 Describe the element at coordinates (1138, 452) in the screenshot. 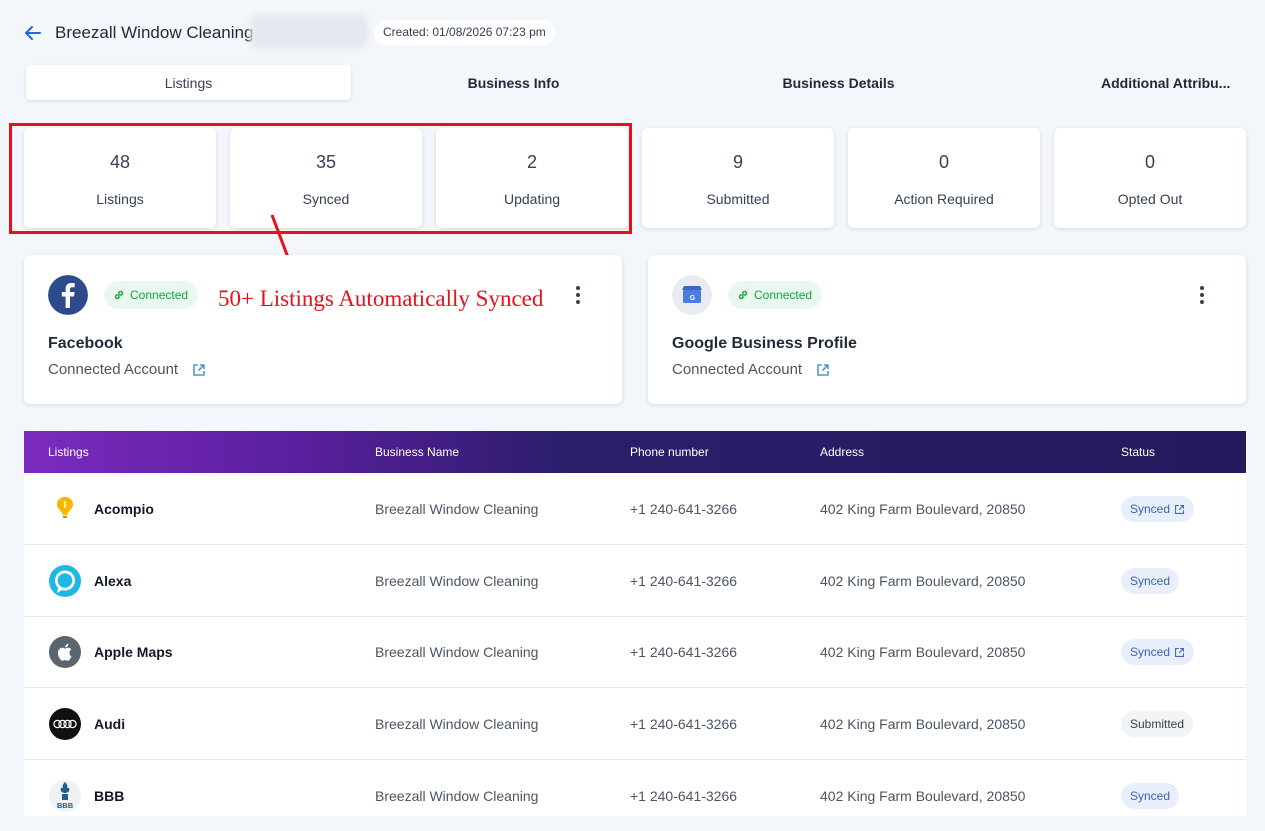

I see `column-header-status: Status` at that location.